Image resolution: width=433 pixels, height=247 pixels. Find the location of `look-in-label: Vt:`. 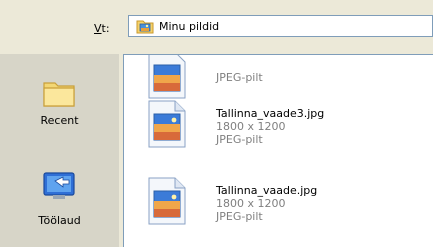

look-in-label: Vt: is located at coordinates (102, 28).